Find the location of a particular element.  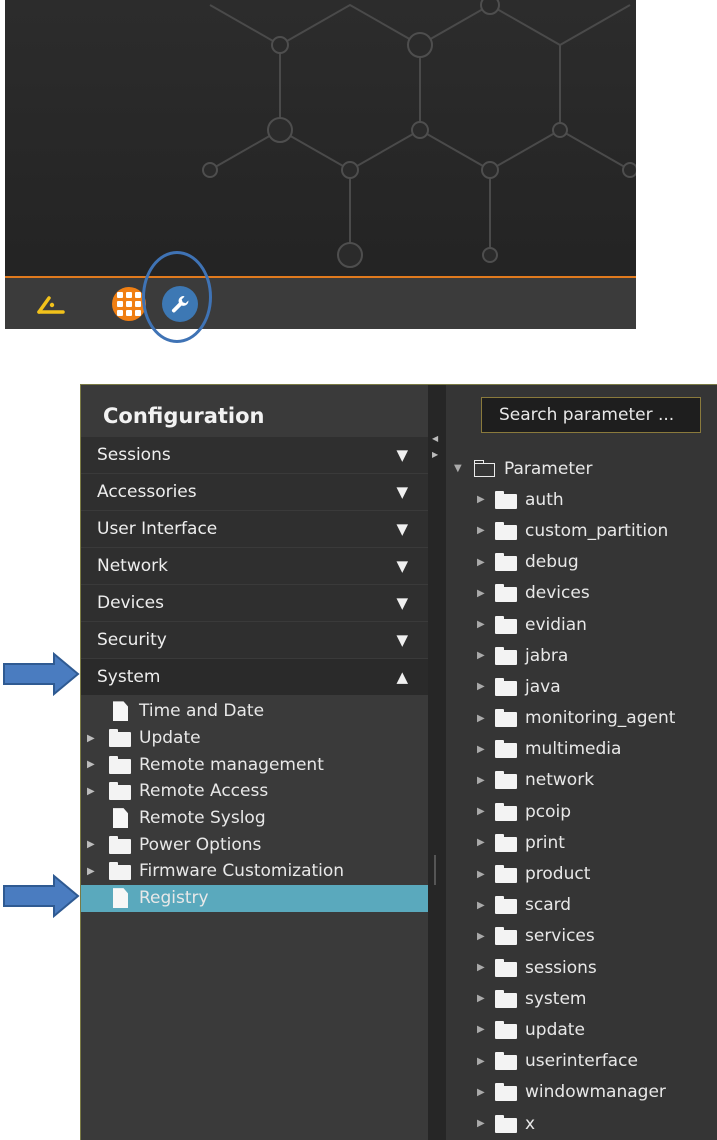

tree-item-remote-management: ▶ Remote management is located at coordinates (254, 764).